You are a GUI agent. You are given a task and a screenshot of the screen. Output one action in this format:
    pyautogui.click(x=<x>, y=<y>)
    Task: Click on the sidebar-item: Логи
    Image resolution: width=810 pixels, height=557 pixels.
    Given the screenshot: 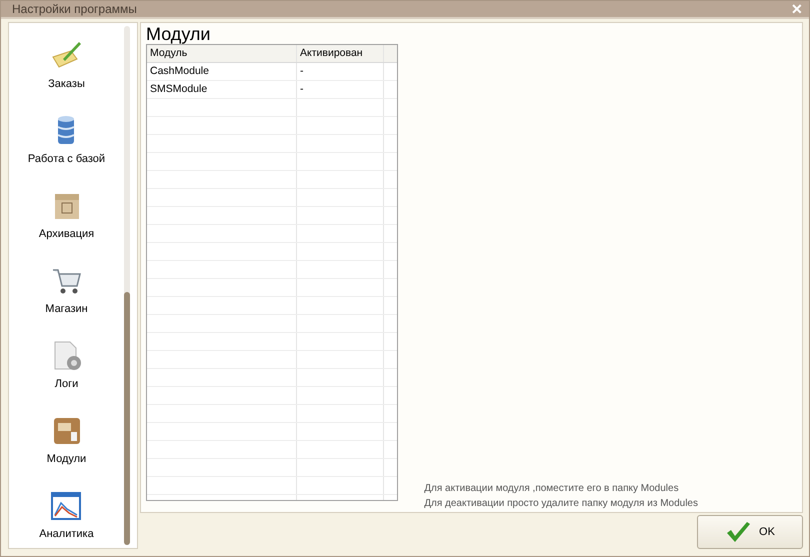 What is the action you would take?
    pyautogui.click(x=67, y=368)
    